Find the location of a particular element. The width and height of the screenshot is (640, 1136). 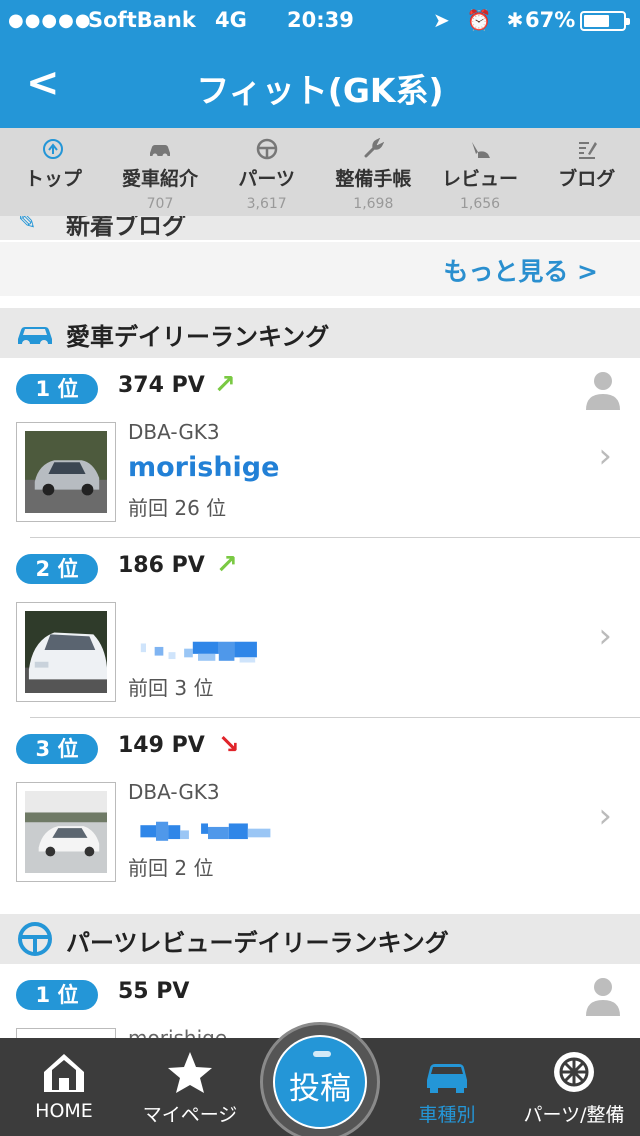

bottom-tab-mypage: マイページ is located at coordinates (190, 1087).